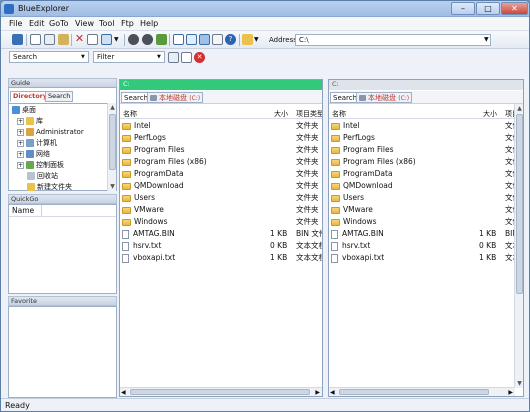  What do you see at coordinates (217, 39) in the screenshot?
I see `properties-icon` at bounding box center [217, 39].